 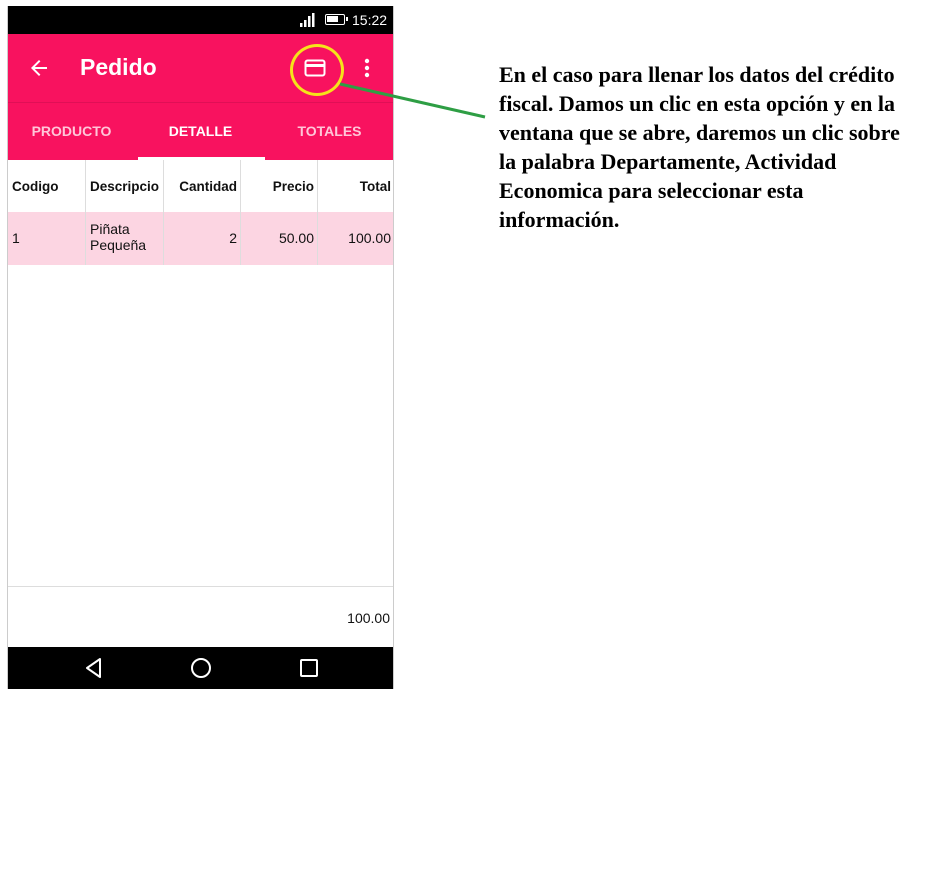 I want to click on nav-home-icon, so click(x=201, y=668).